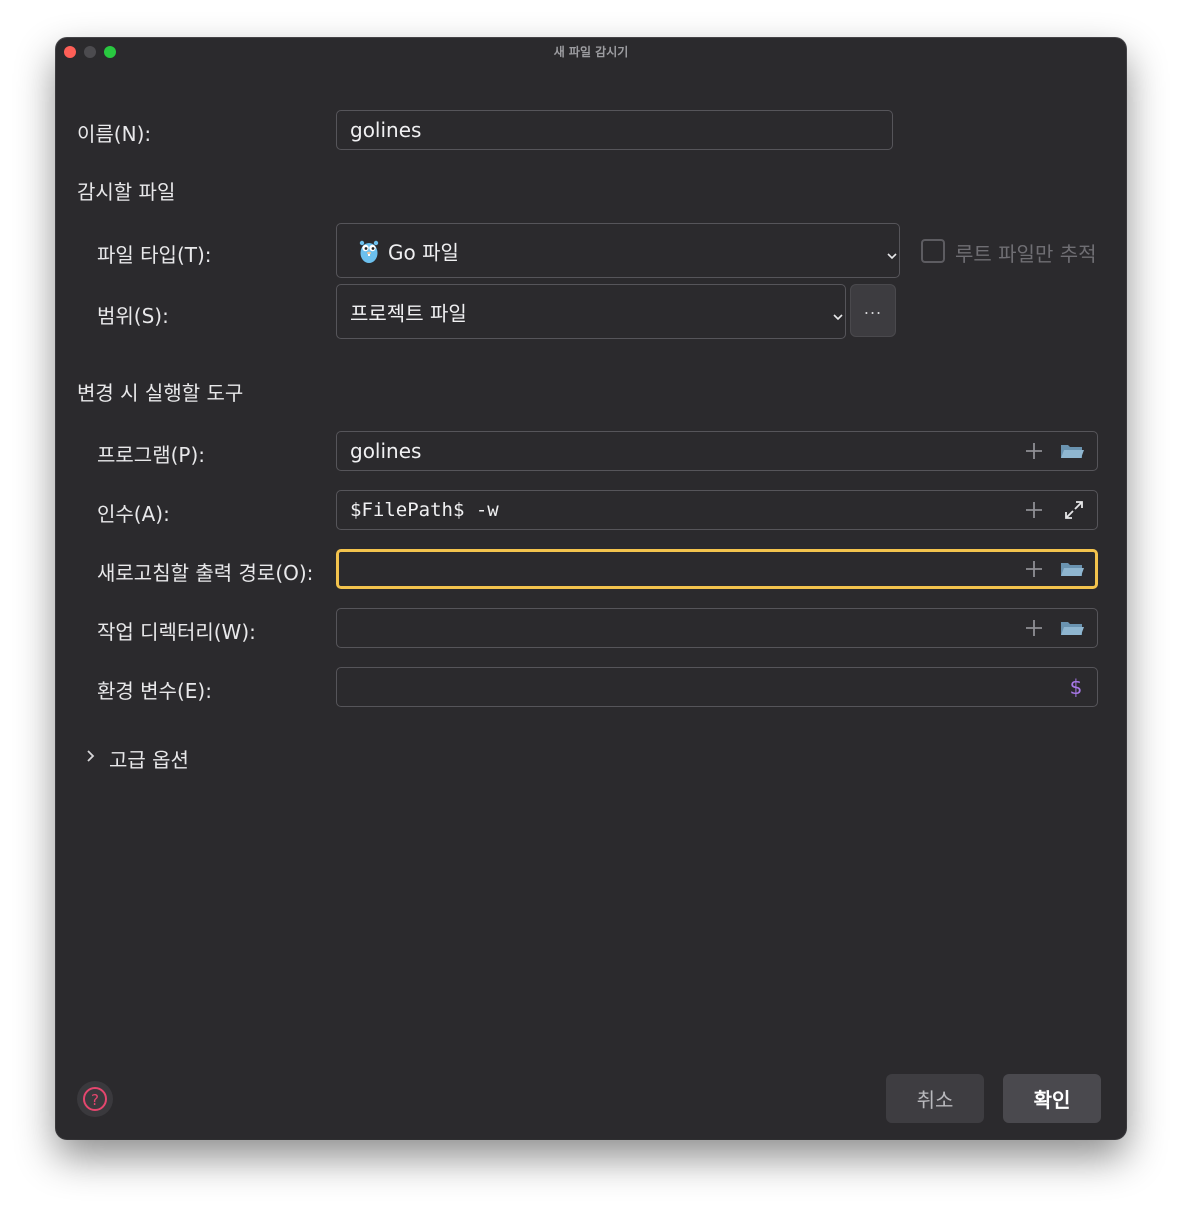 The image size is (1182, 1214). I want to click on tool-section-title: 변경 시 실행할 도구, so click(160, 393).